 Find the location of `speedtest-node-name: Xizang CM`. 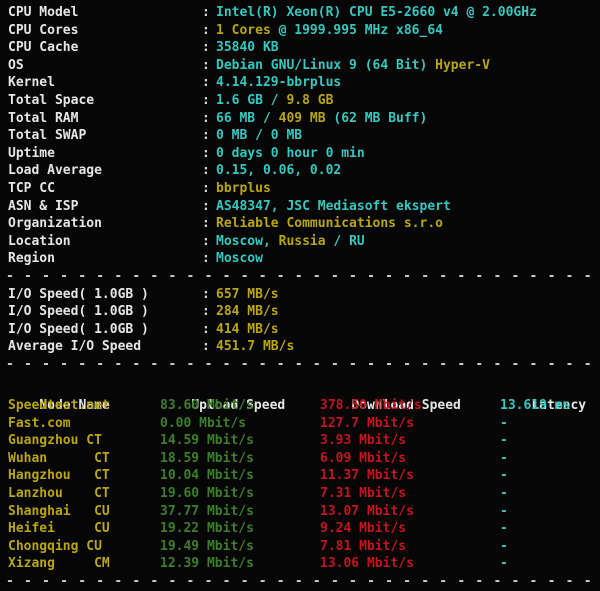

speedtest-node-name: Xizang CM is located at coordinates (59, 564).